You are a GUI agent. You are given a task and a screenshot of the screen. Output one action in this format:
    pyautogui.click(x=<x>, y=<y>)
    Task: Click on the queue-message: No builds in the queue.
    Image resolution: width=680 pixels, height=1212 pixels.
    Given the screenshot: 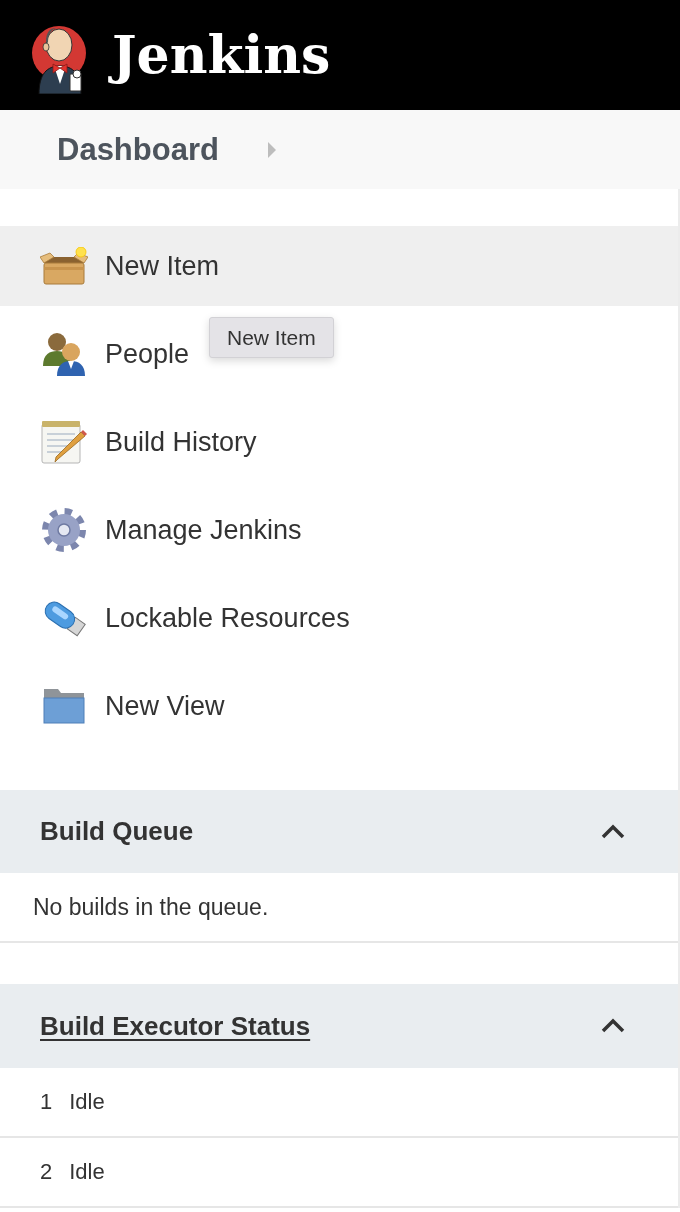 What is the action you would take?
    pyautogui.click(x=151, y=907)
    